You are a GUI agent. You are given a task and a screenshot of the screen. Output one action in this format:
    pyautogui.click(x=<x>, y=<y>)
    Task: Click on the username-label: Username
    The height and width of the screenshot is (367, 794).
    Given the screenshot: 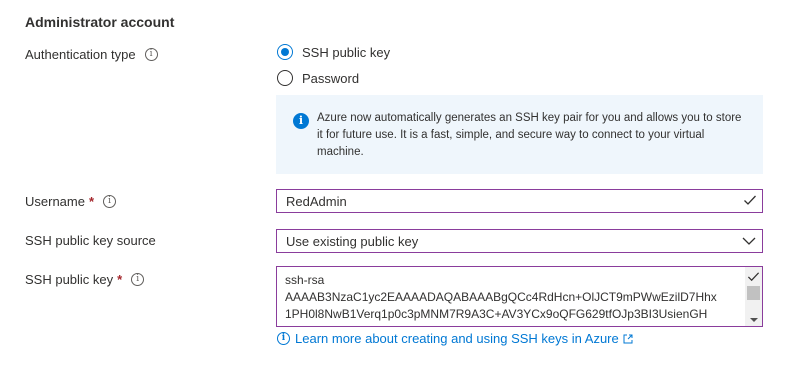 What is the action you would take?
    pyautogui.click(x=55, y=201)
    